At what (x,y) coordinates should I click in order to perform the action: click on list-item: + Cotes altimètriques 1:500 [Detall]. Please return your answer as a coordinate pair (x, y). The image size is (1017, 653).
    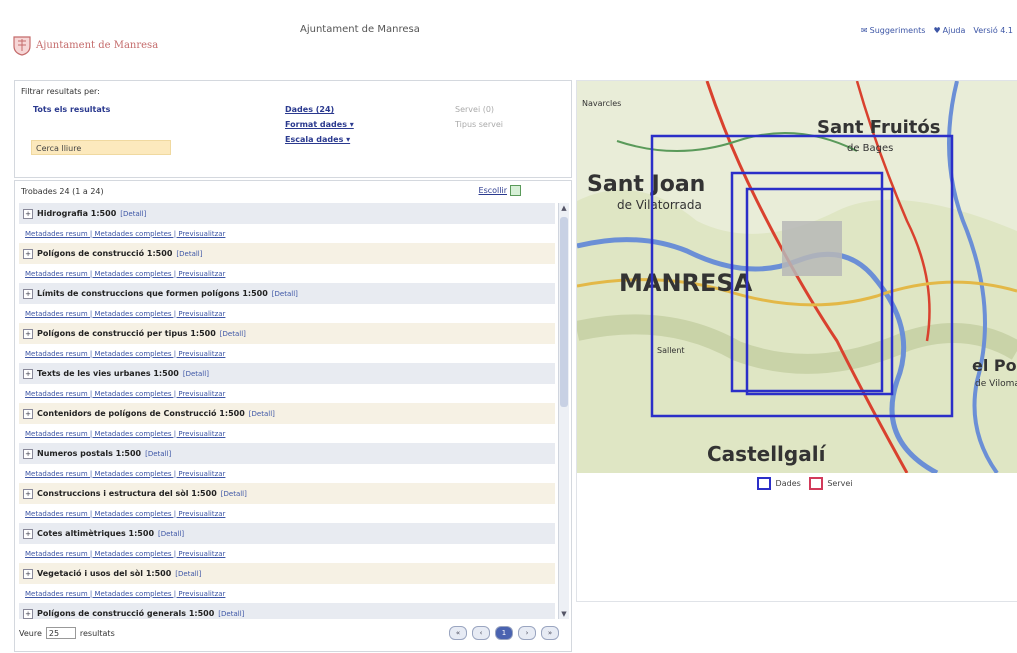
    Looking at the image, I should click on (287, 533).